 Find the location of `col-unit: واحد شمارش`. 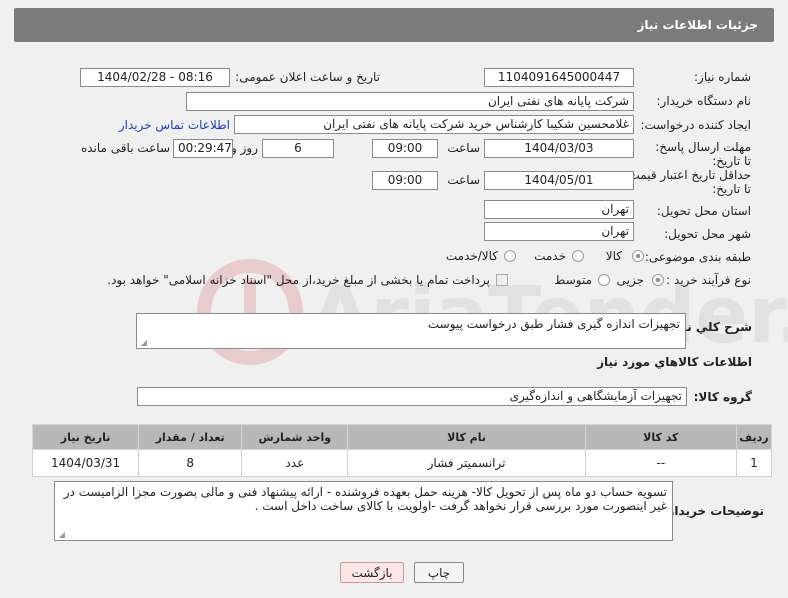

col-unit: واحد شمارش is located at coordinates (295, 437).